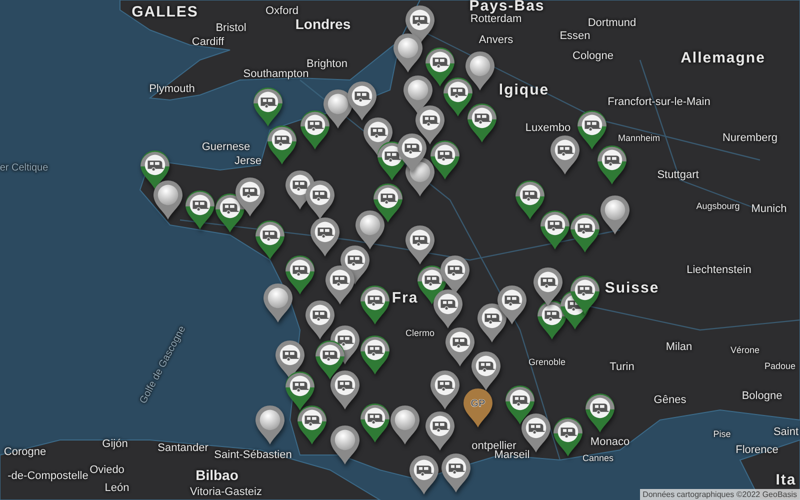  Describe the element at coordinates (226, 147) in the screenshot. I see `place-label: Guernese` at that location.